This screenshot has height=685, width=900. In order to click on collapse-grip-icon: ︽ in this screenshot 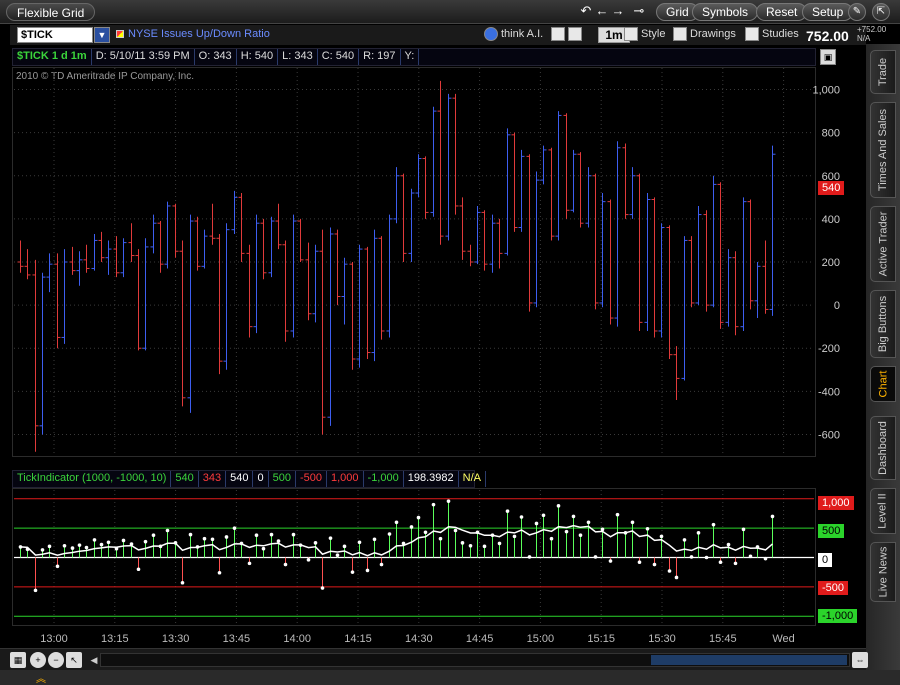, I will do `click(41, 677)`.